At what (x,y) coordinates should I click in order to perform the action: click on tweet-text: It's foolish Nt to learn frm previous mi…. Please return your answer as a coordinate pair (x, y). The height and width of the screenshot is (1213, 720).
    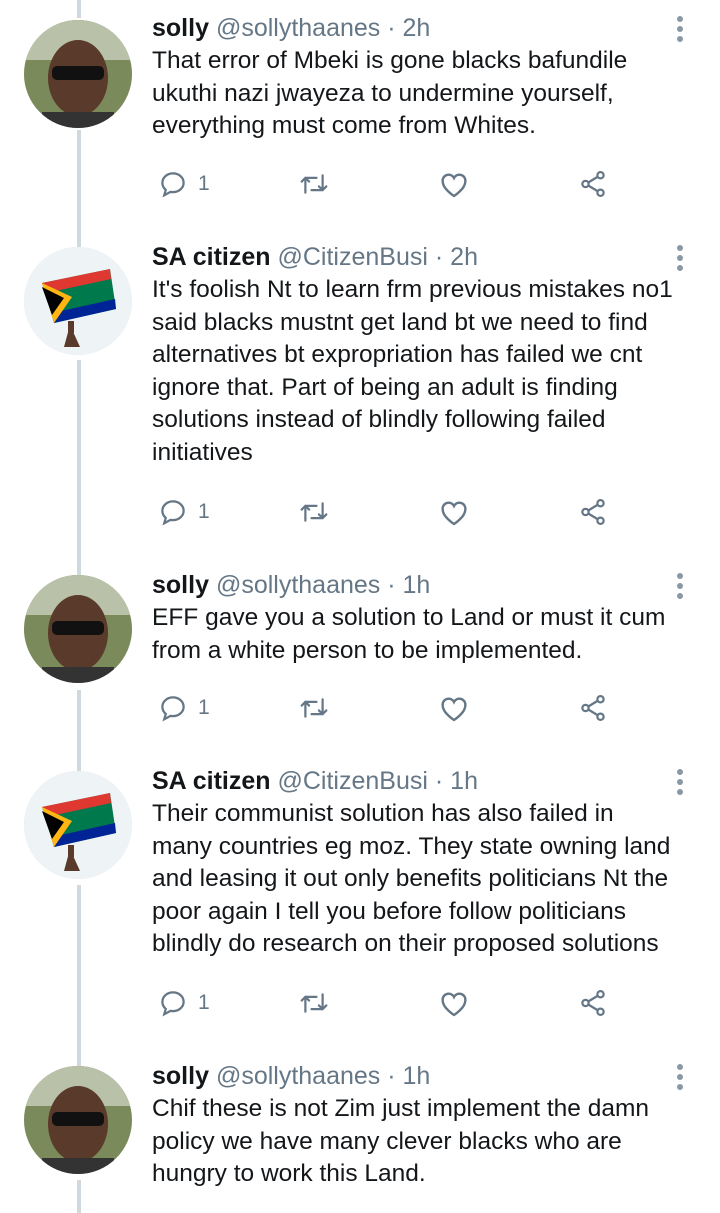
    Looking at the image, I should click on (422, 371).